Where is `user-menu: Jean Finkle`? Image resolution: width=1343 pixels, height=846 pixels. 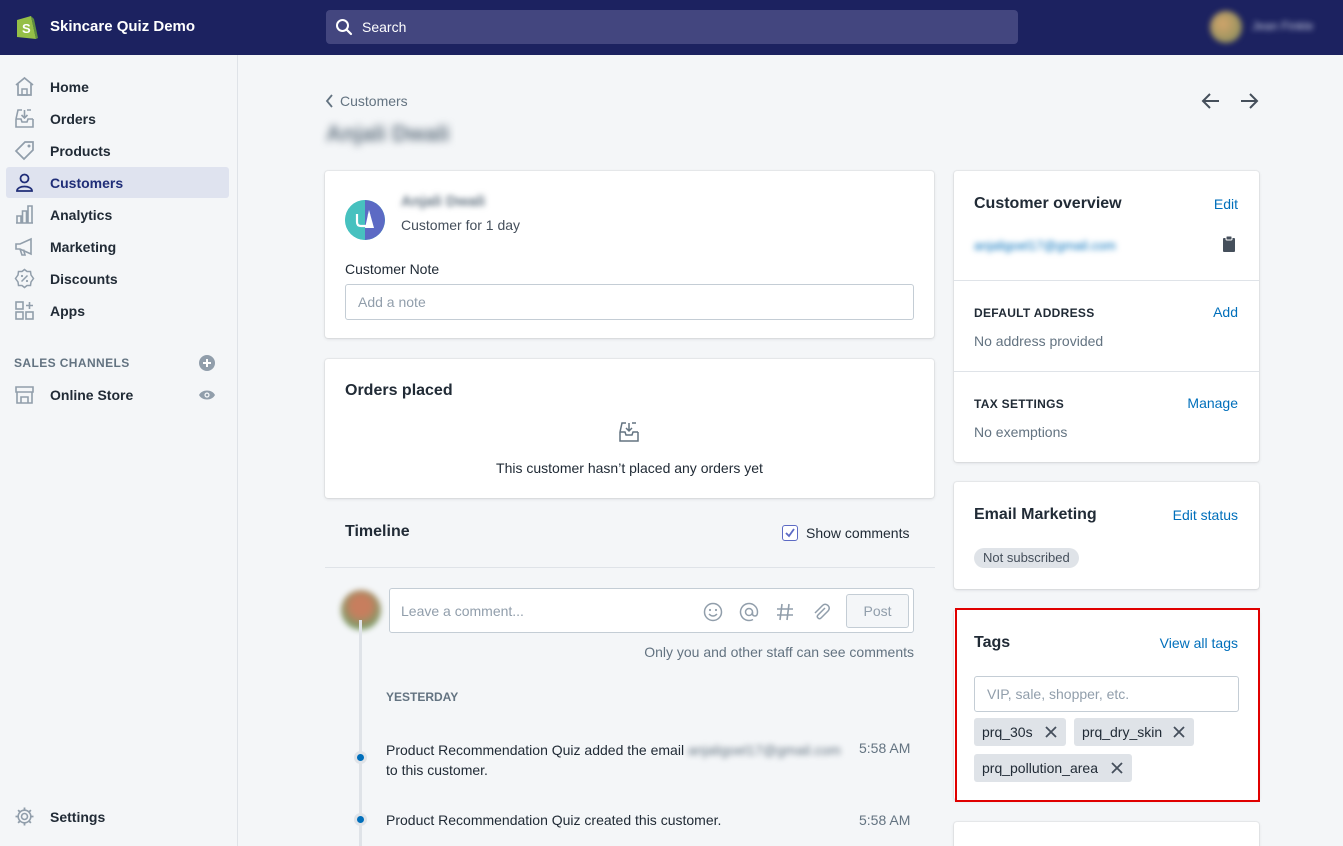
user-menu: Jean Finkle is located at coordinates (1269, 27).